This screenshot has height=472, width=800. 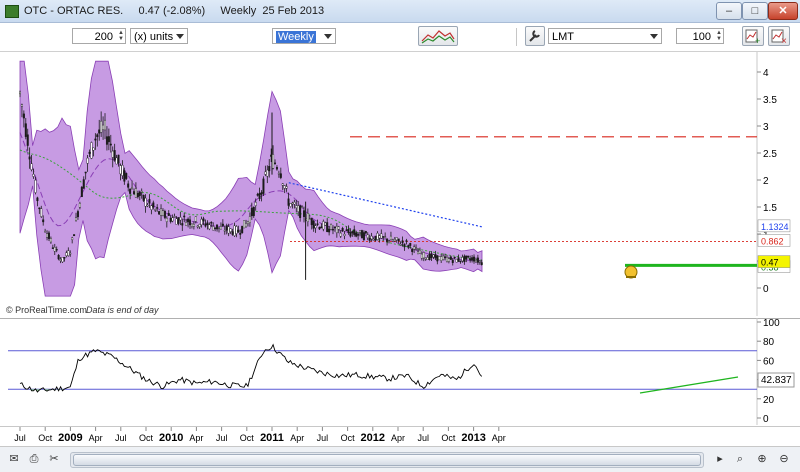 I want to click on units-type-select: (x) units, so click(x=159, y=36).